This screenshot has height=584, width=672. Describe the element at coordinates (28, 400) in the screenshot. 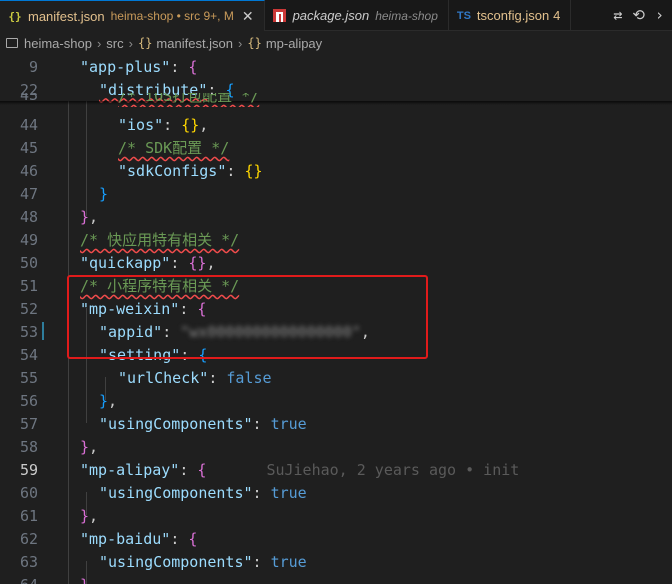

I see `line-number: 56` at that location.